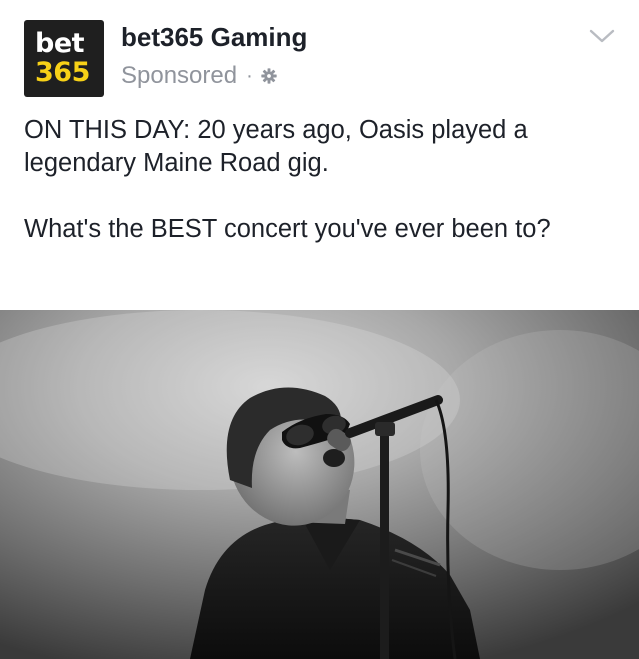 The image size is (639, 659). Describe the element at coordinates (214, 37) in the screenshot. I see `page-name-link: bet365 Gaming` at that location.